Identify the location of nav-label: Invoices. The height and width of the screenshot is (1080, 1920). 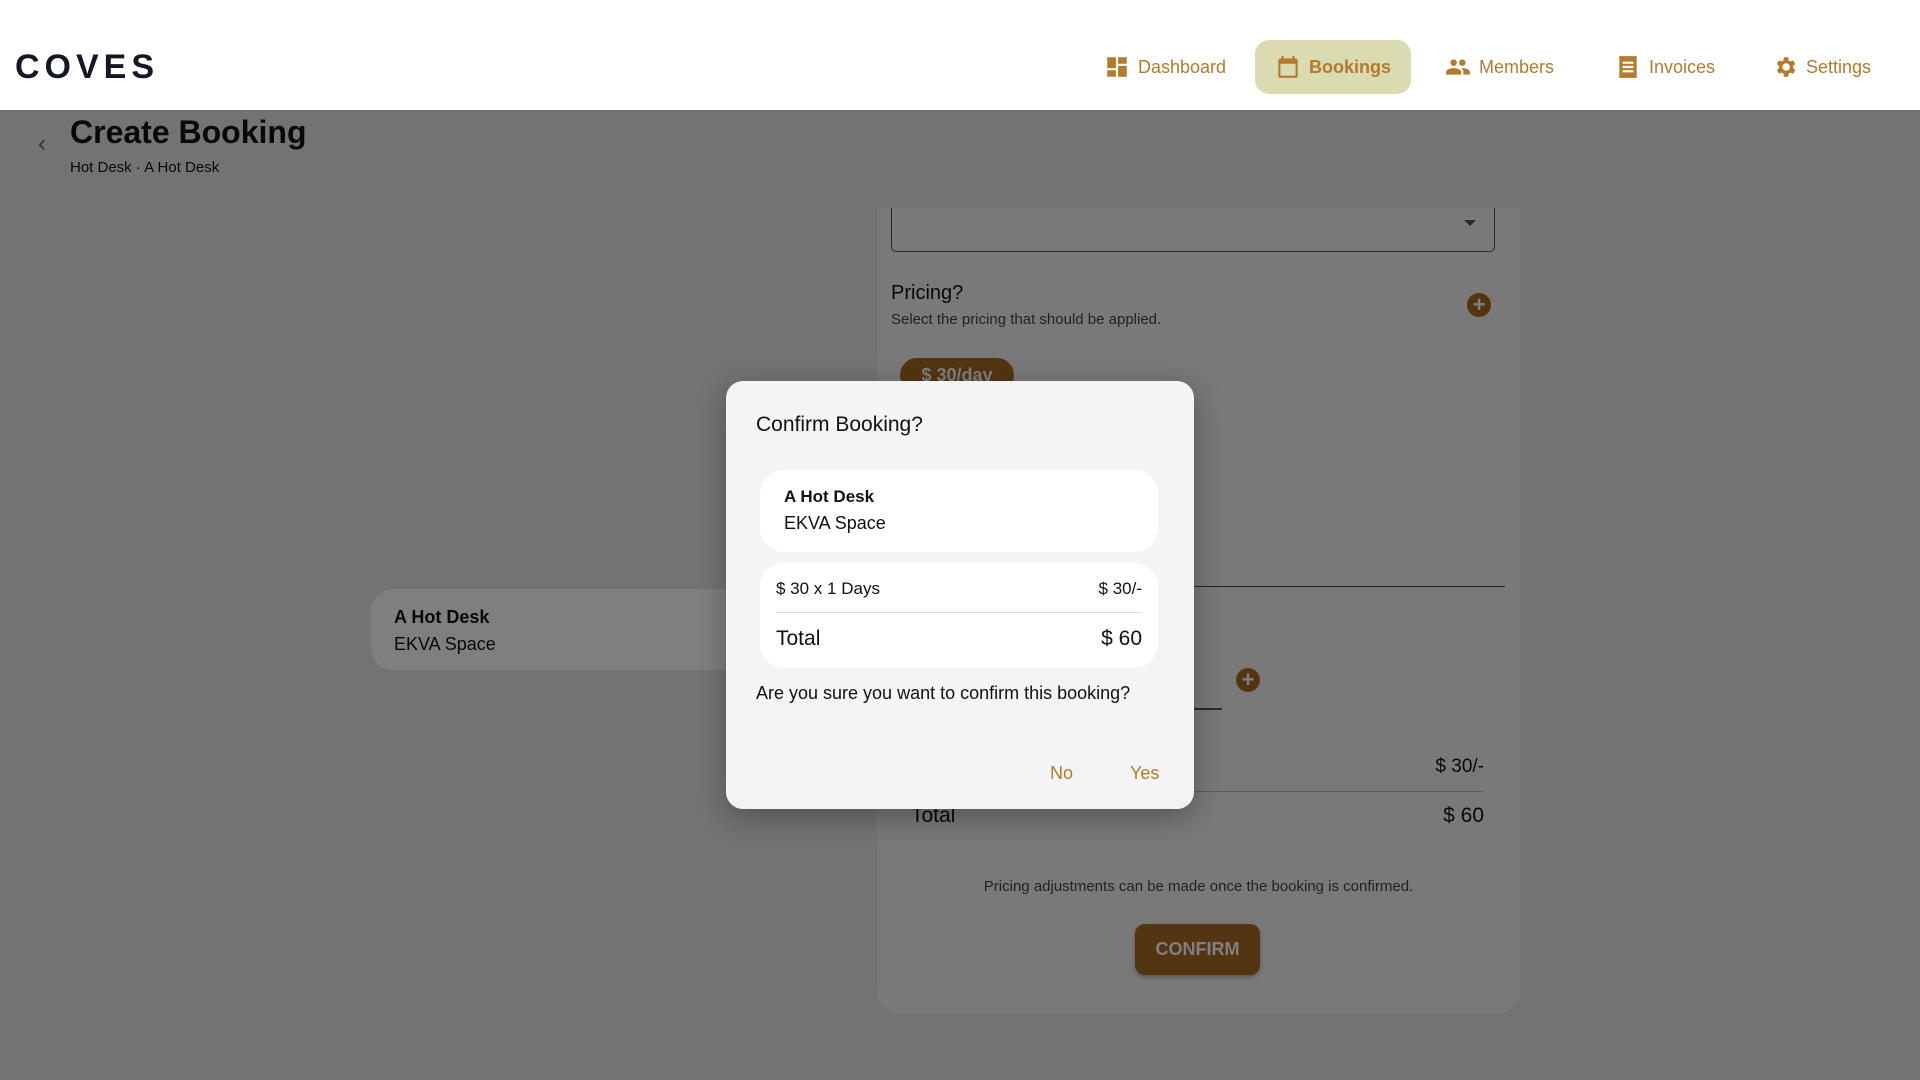
(1682, 66).